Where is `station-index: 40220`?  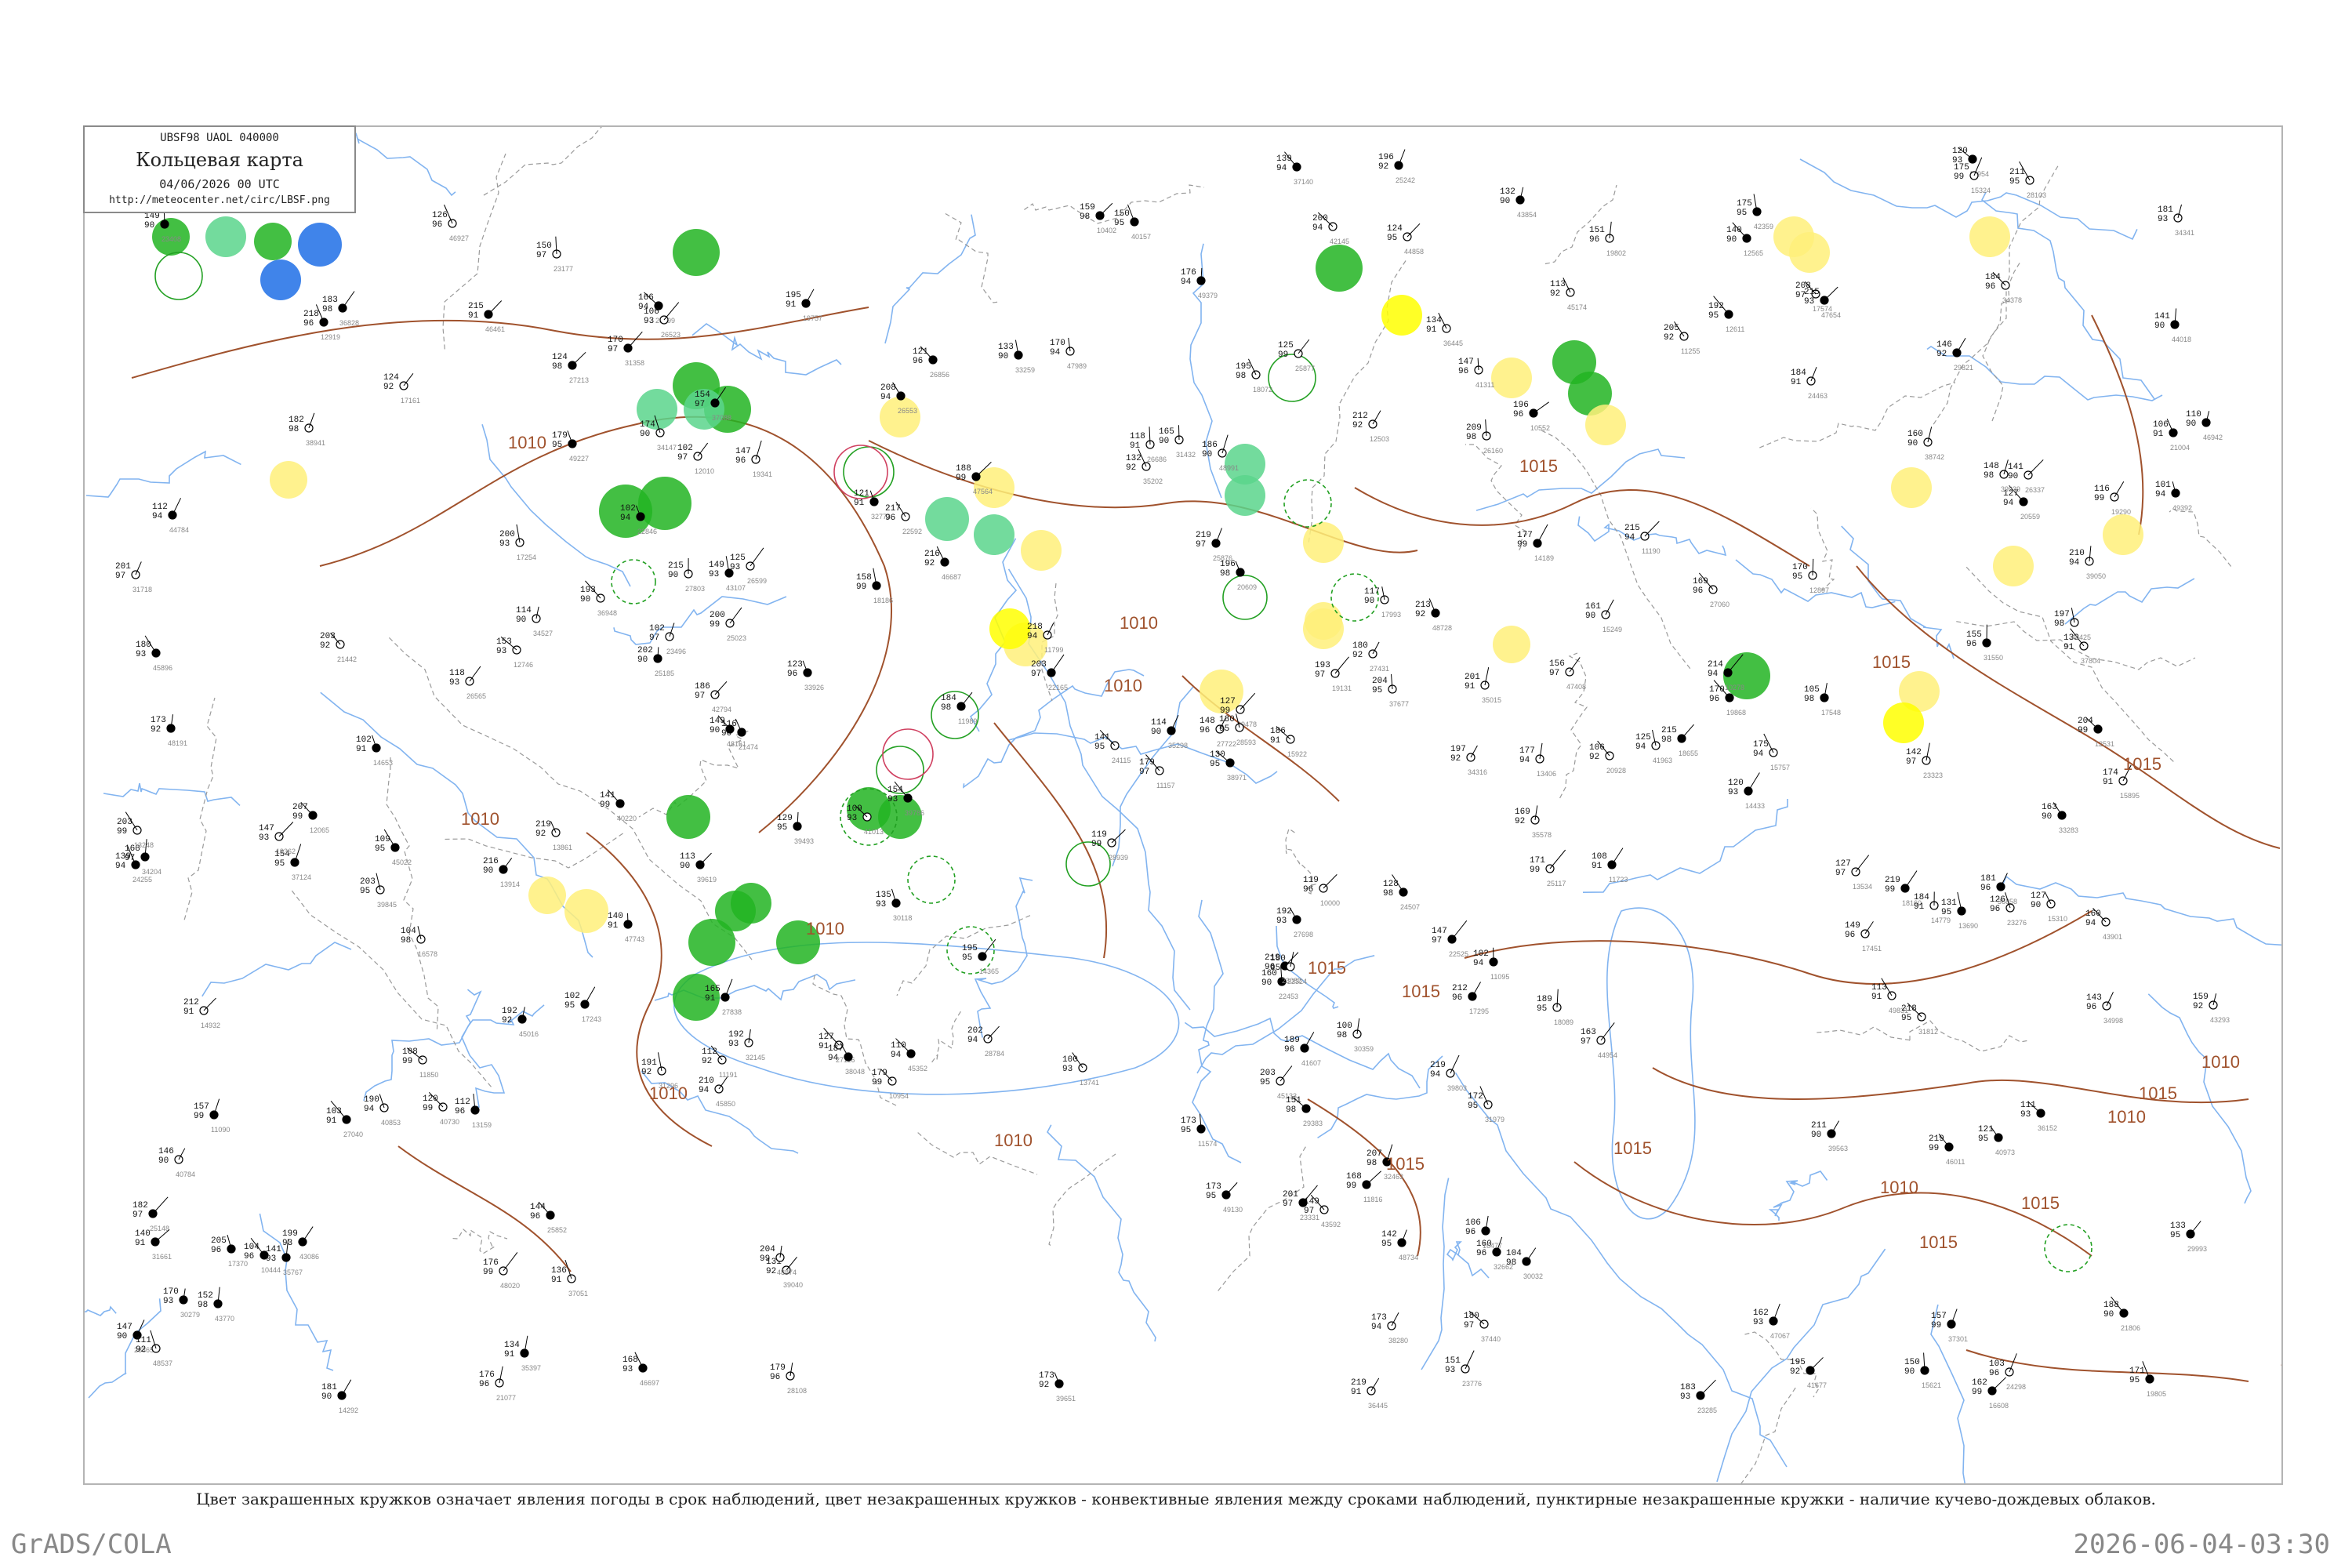 station-index: 40220 is located at coordinates (627, 819).